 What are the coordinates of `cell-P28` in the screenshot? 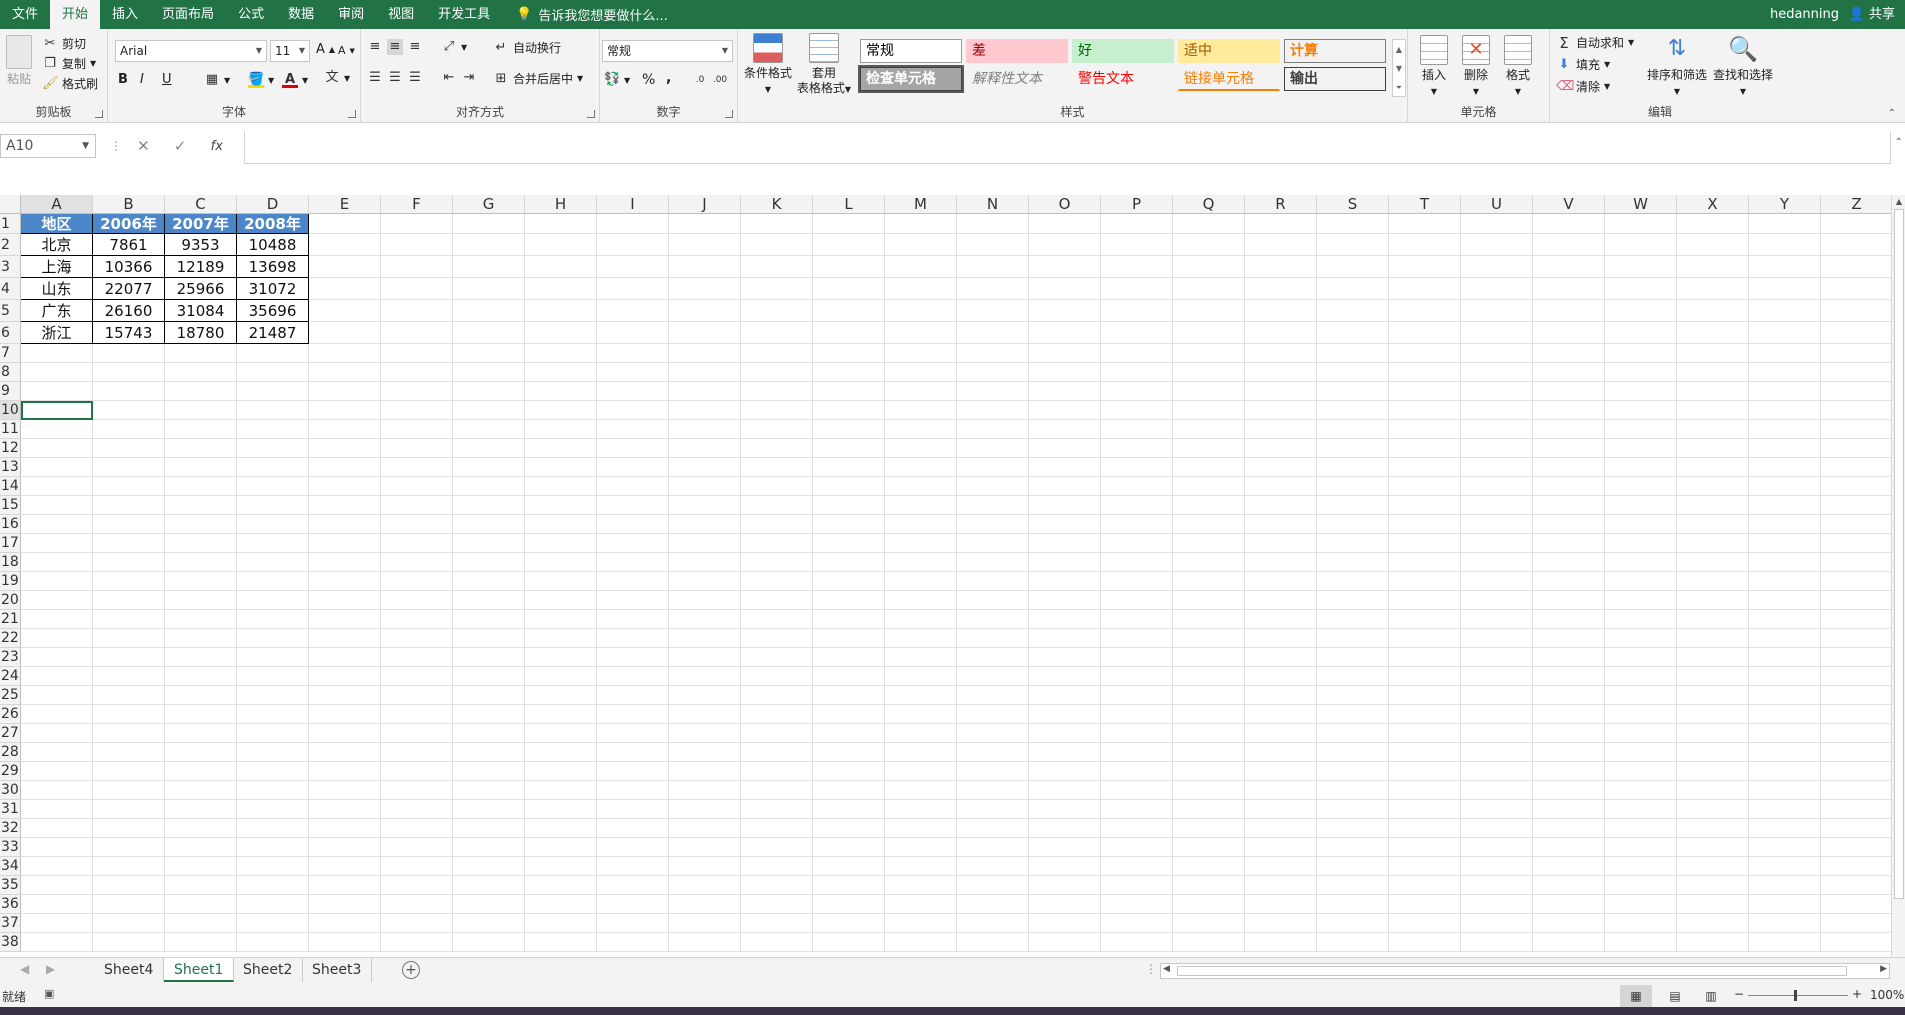 It's located at (1137, 752).